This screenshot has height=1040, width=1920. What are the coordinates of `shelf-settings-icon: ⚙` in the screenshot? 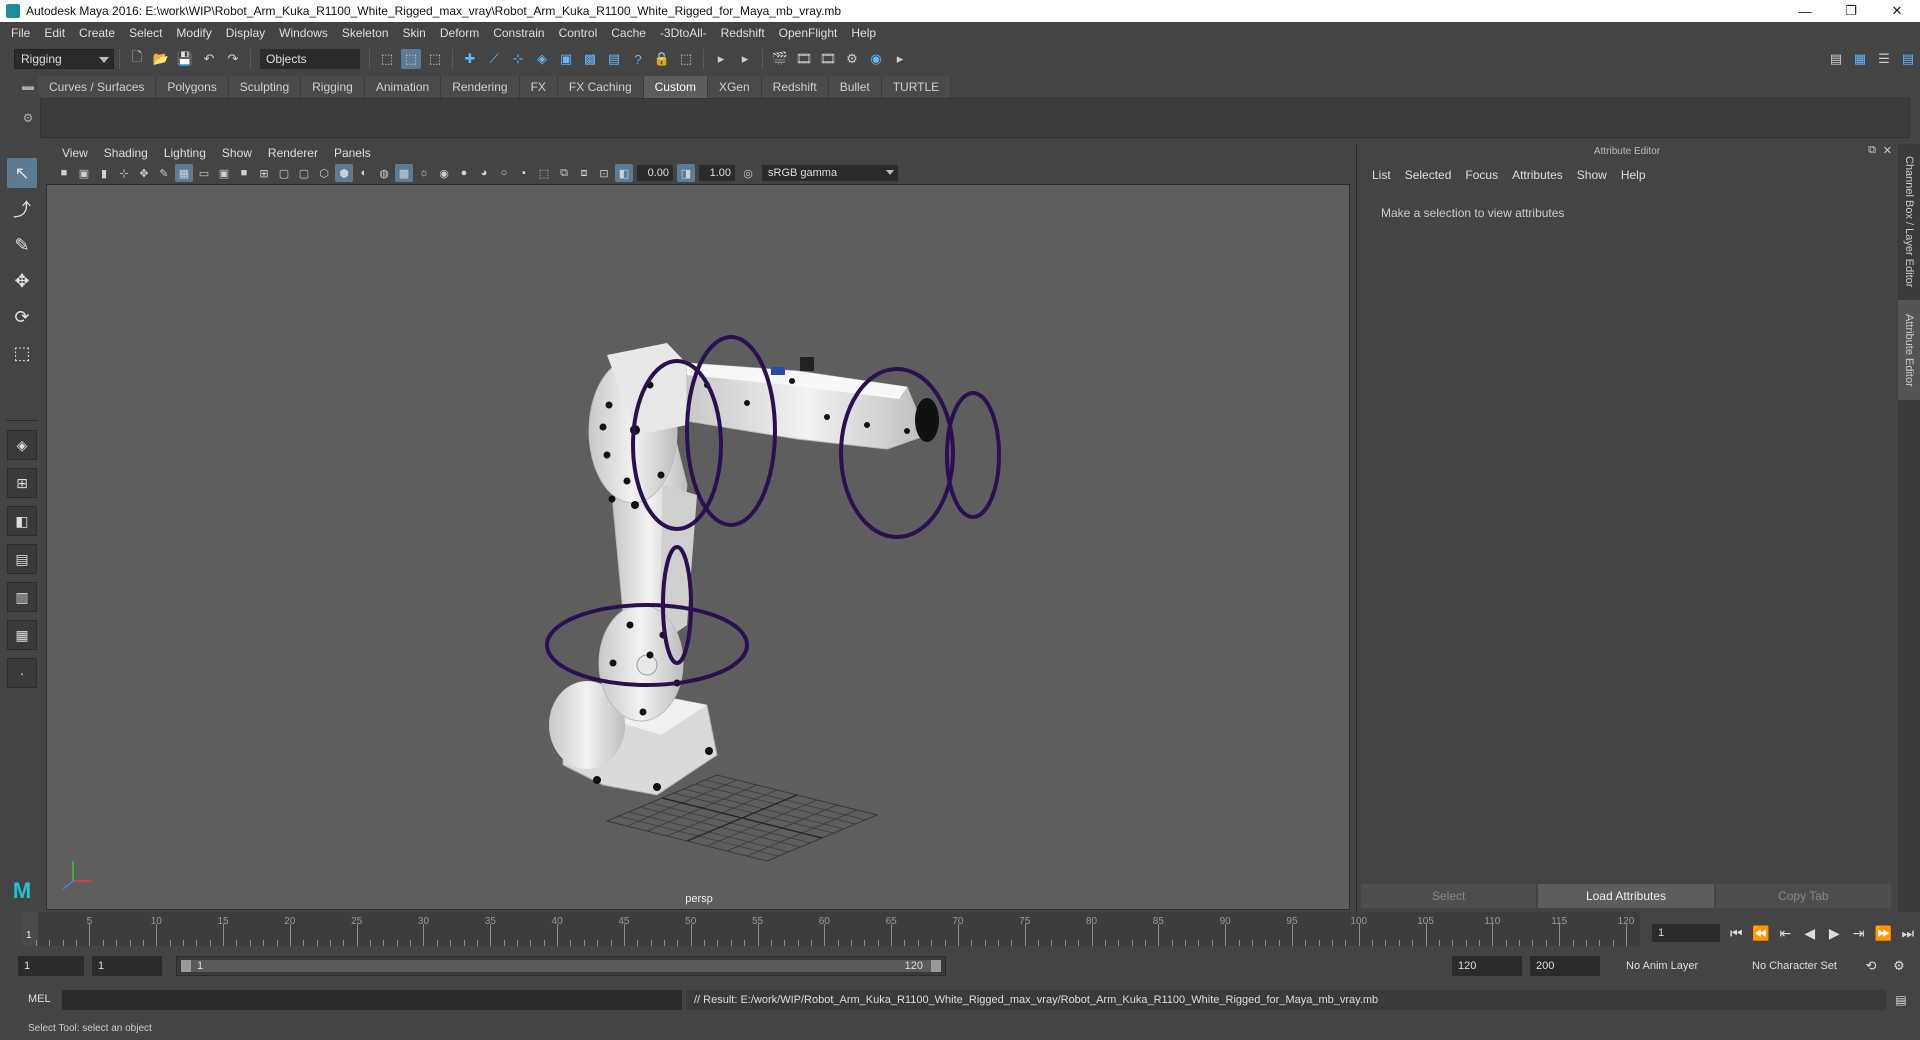 It's located at (28, 118).